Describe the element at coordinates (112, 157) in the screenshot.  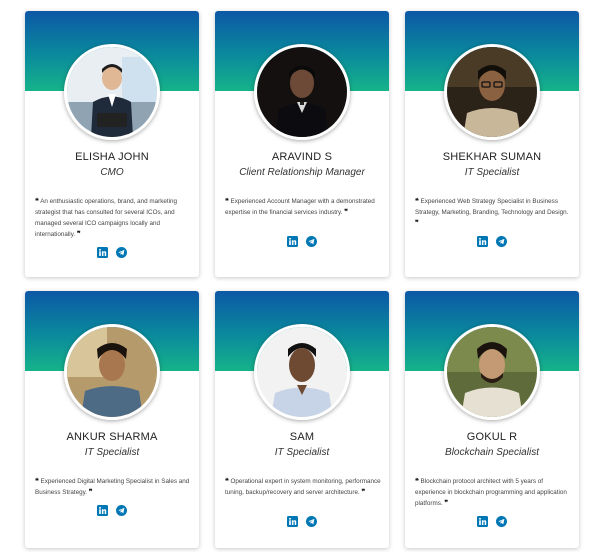
I see `member-name: ELISHA JOHN` at that location.